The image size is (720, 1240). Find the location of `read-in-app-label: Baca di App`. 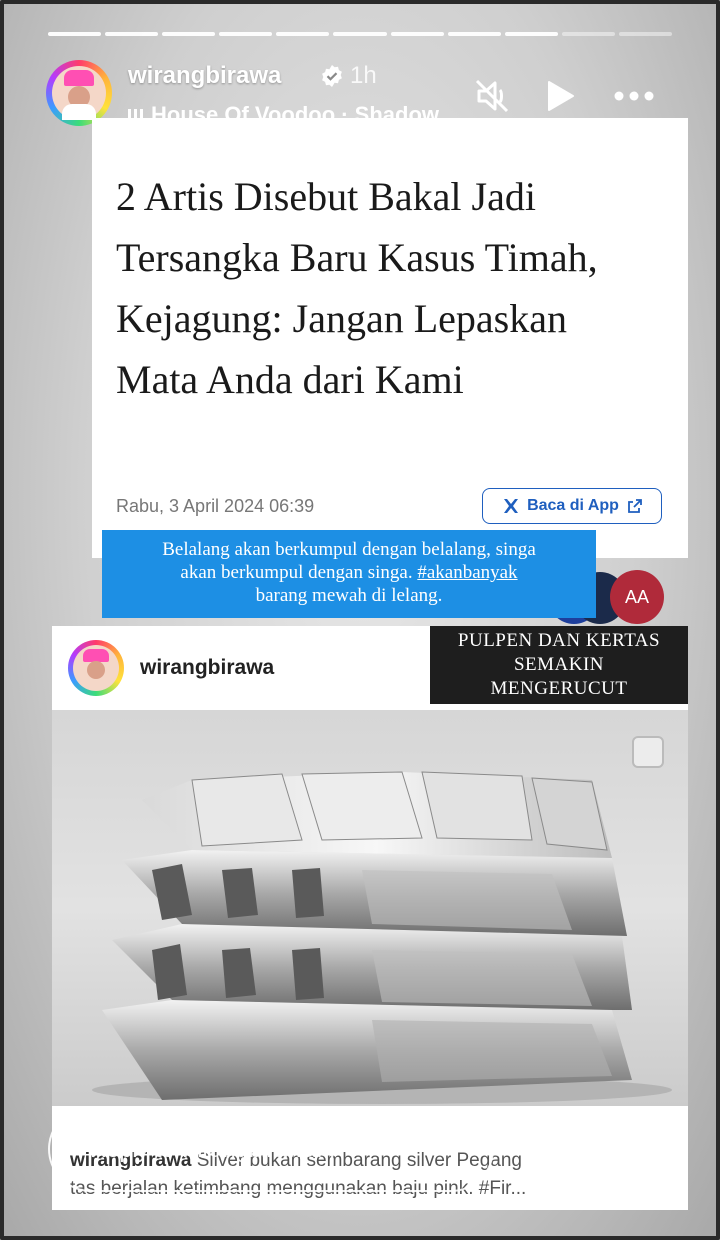

read-in-app-label: Baca di App is located at coordinates (573, 505).